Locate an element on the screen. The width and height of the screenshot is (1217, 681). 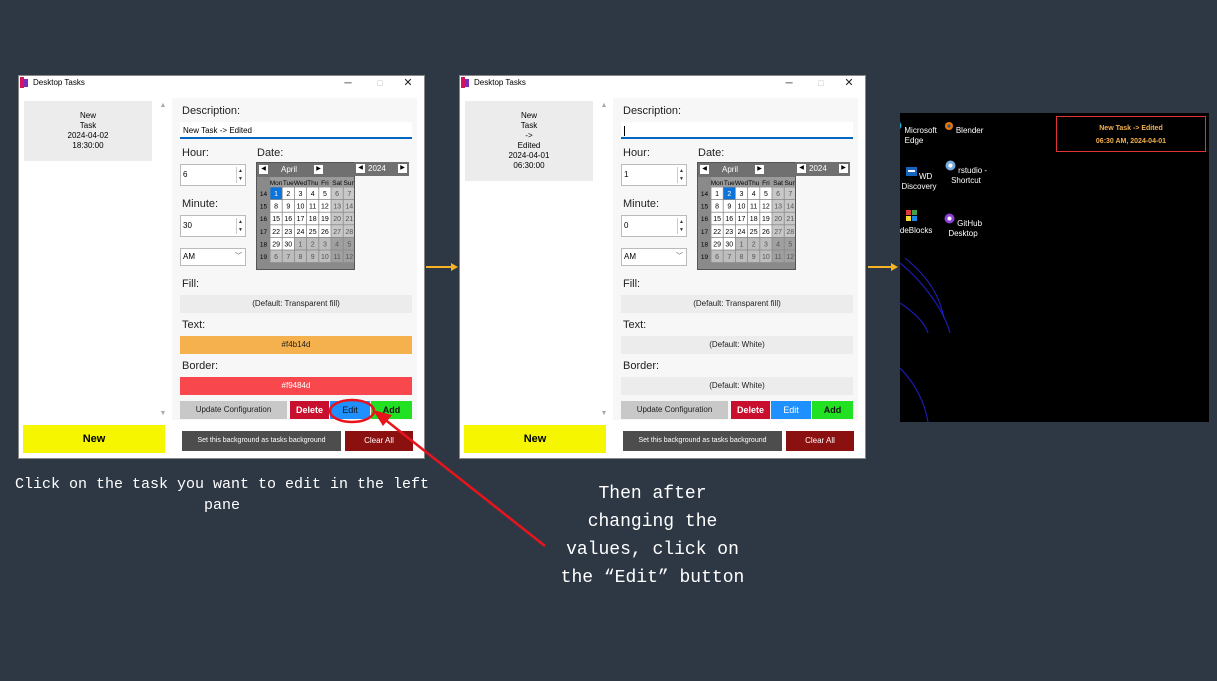
calendar-day: 26 is located at coordinates (325, 232).